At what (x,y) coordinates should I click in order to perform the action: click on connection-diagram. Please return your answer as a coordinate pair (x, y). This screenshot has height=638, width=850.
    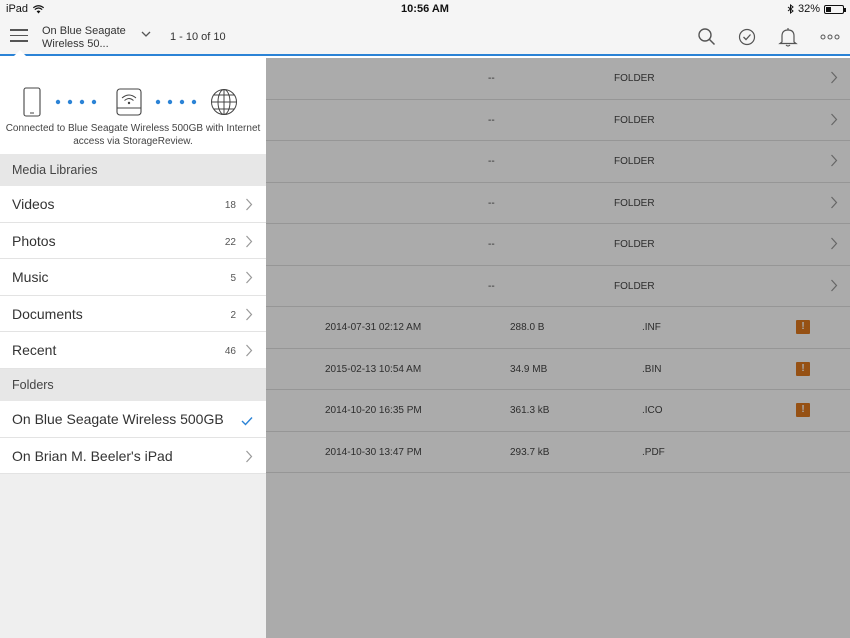
    Looking at the image, I should click on (130, 102).